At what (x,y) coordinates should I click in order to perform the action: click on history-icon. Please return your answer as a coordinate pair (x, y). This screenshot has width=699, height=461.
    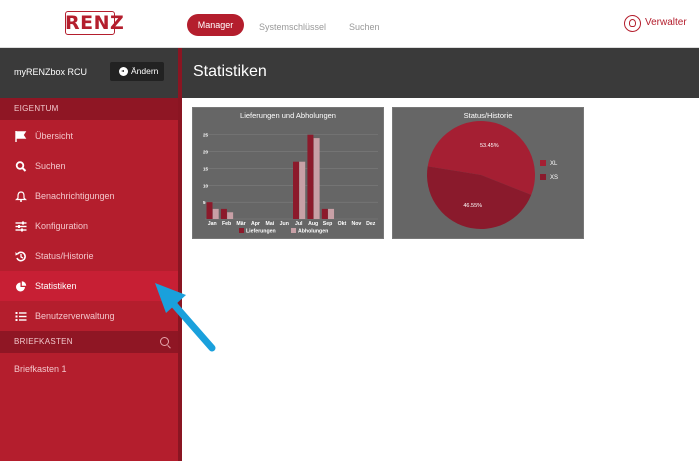
    Looking at the image, I should click on (21, 256).